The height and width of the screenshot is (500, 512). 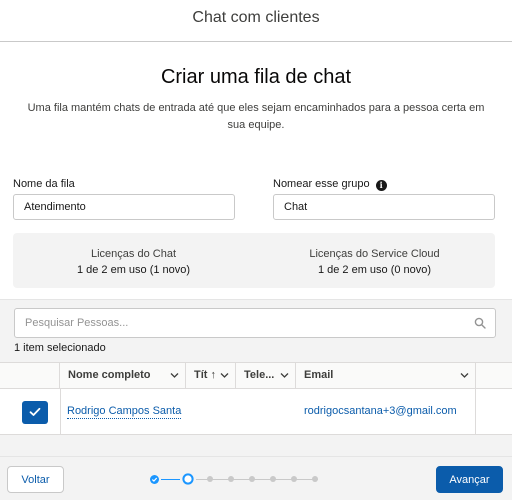 I want to click on table-header: Nome completo Tít ↑ Tele... Email, so click(x=256, y=375).